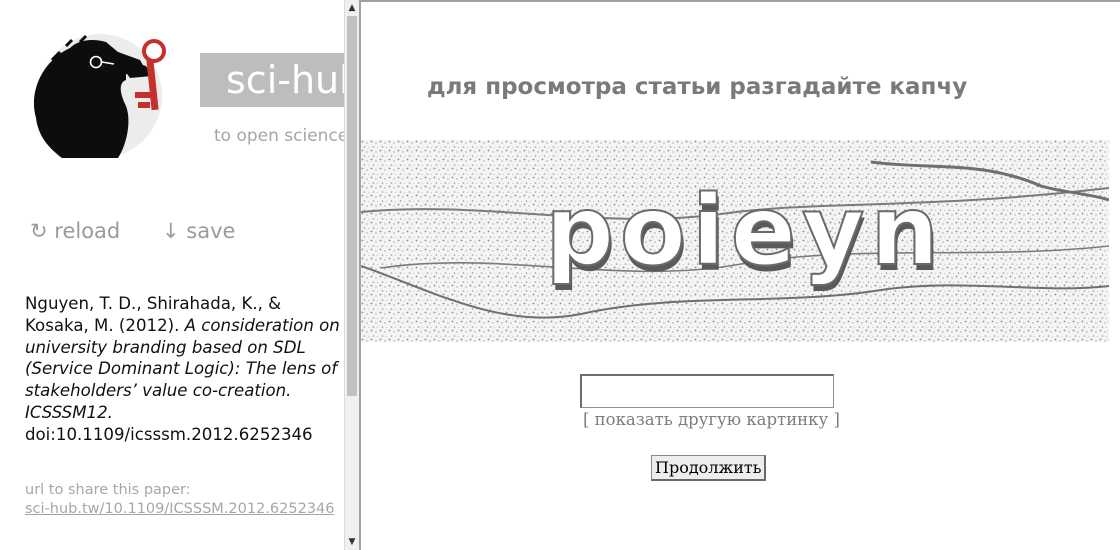 The image size is (1120, 550). Describe the element at coordinates (198, 231) in the screenshot. I see `save-button: ↓ save` at that location.